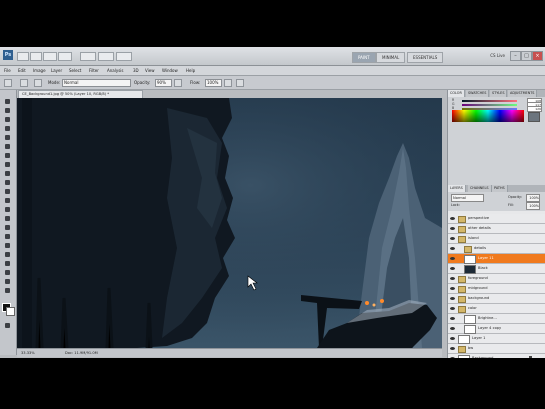 The height and width of the screenshot is (409, 545). What do you see at coordinates (50, 56) in the screenshot?
I see `view-extras-button` at bounding box center [50, 56].